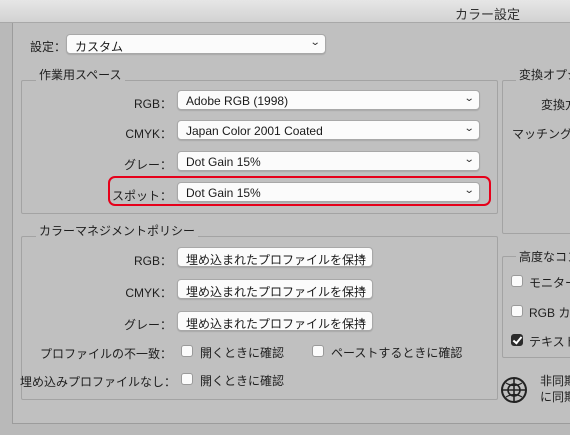 The image size is (570, 435). I want to click on text-blend-checkbox, so click(517, 340).